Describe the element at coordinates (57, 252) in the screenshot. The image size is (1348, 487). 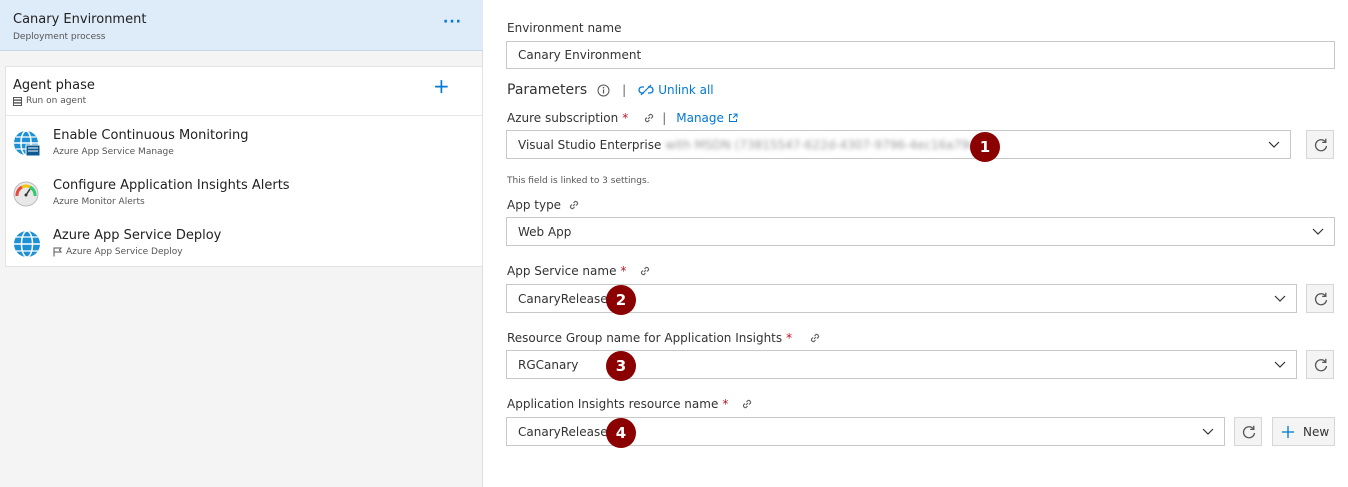
I see `flag-icon` at that location.